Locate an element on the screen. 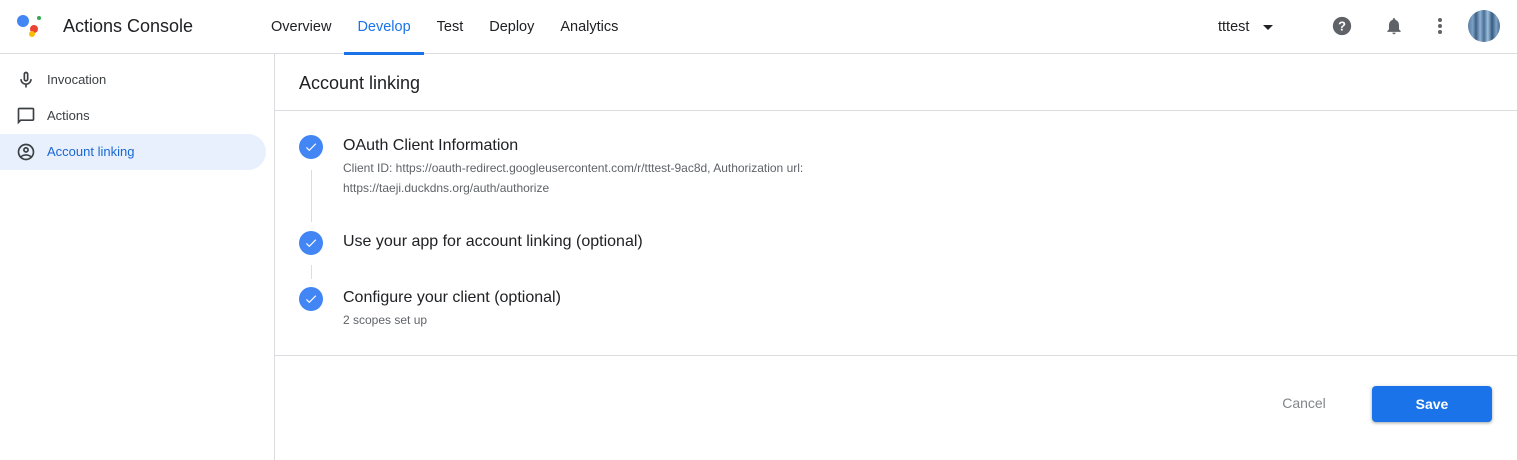 The width and height of the screenshot is (1517, 460). project-selector: tttest is located at coordinates (1246, 27).